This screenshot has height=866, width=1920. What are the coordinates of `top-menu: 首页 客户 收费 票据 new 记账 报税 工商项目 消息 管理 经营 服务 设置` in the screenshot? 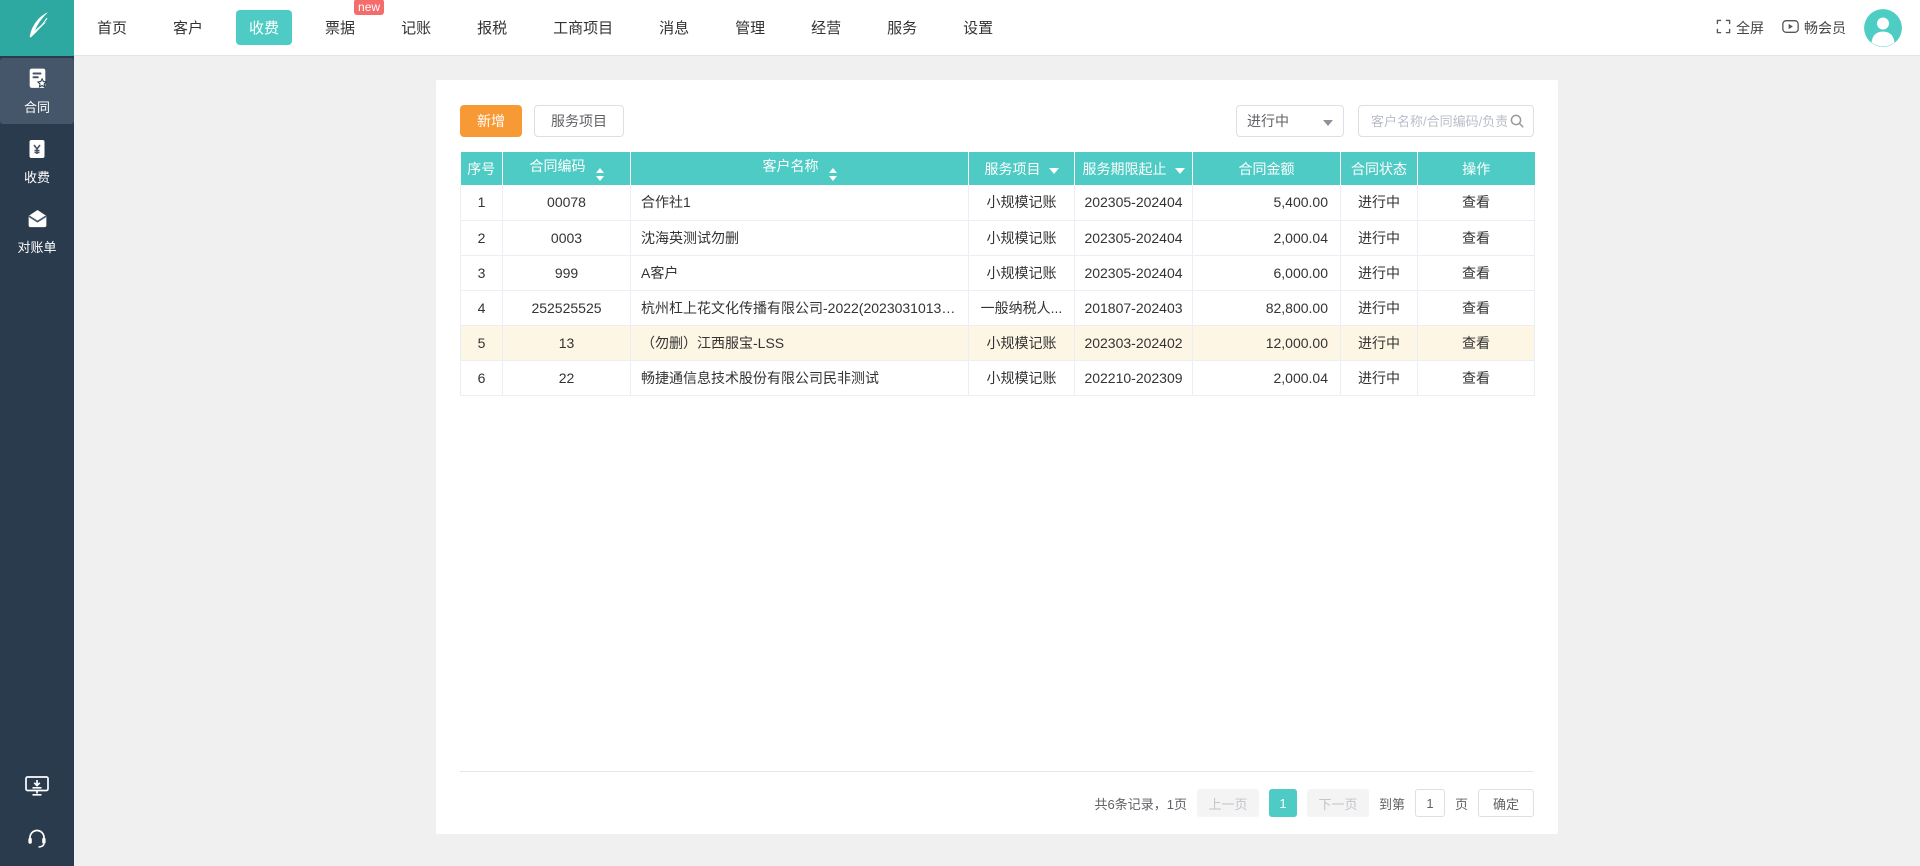 It's located at (545, 22).